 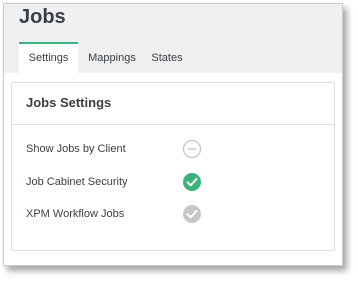 I want to click on panel-title: Jobs Settings, so click(x=69, y=102).